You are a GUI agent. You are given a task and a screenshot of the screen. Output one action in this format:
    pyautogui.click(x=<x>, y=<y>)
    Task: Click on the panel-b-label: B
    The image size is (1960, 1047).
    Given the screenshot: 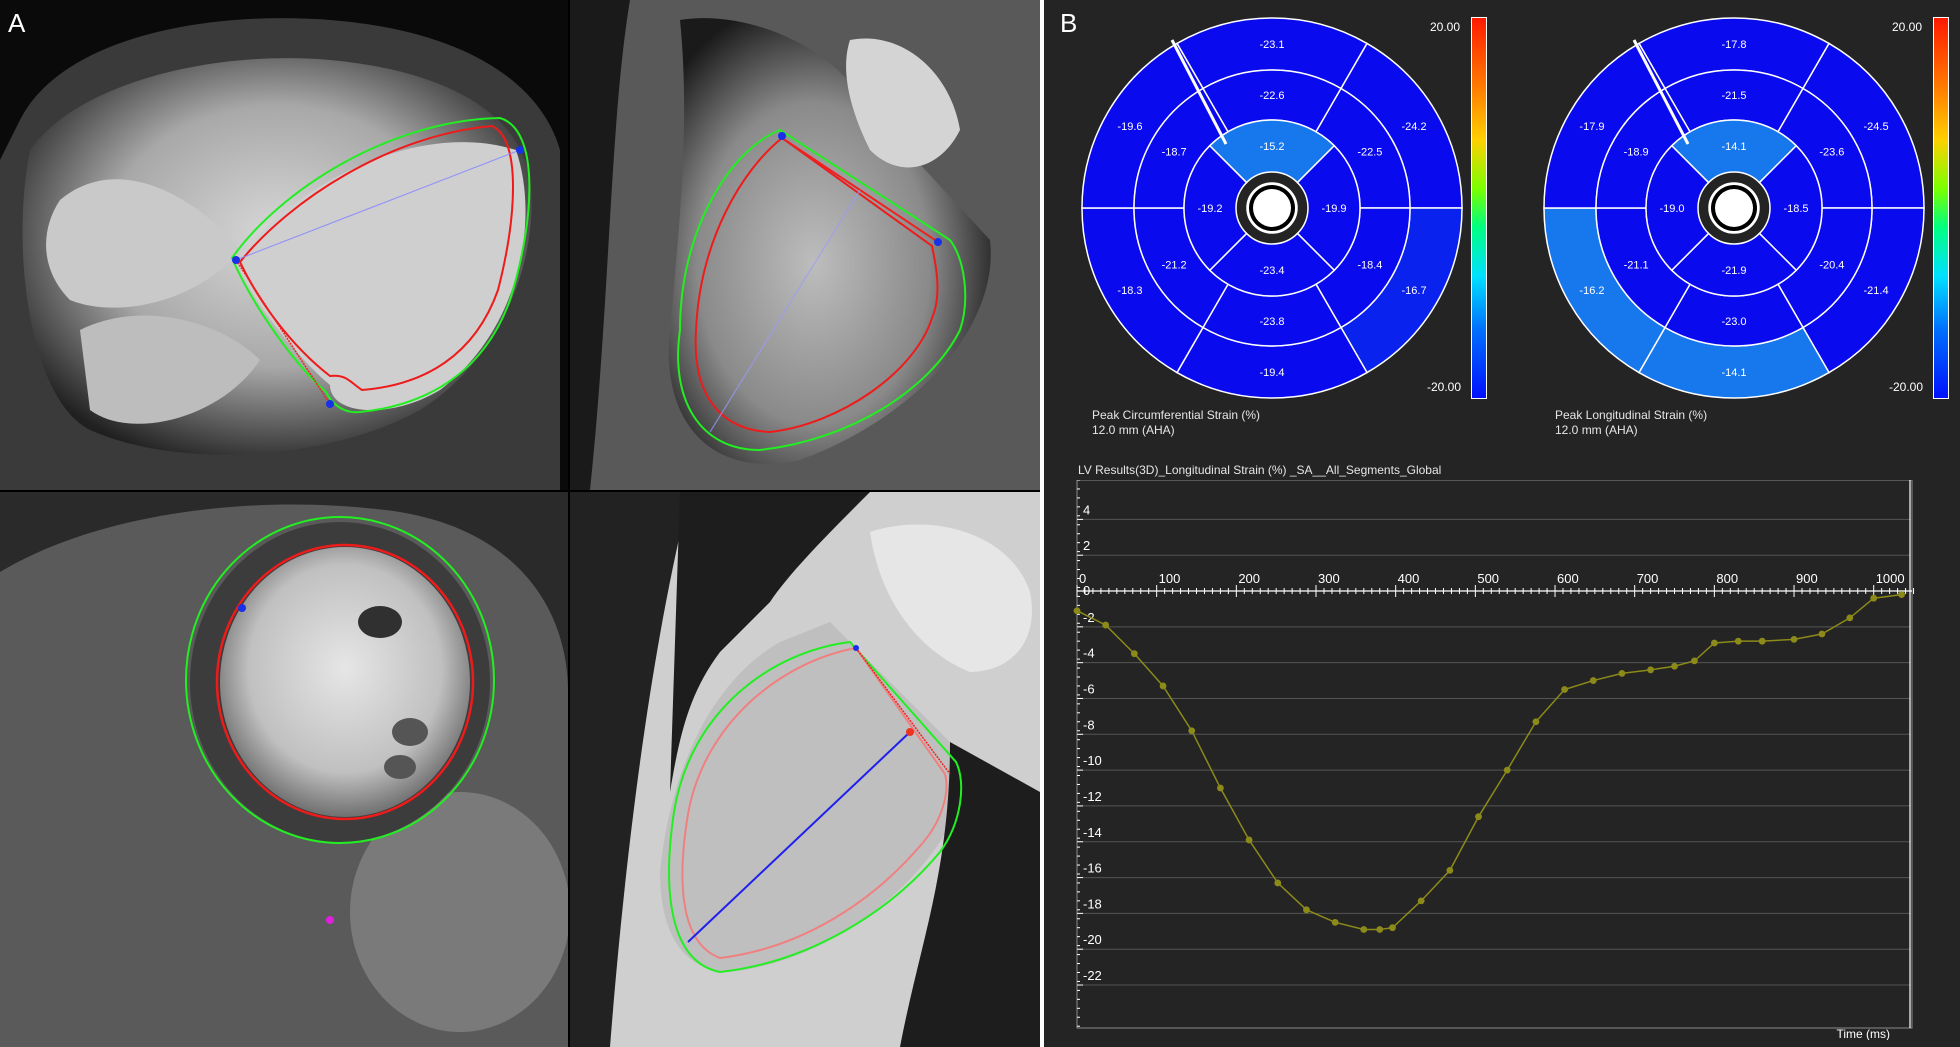 What is the action you would take?
    pyautogui.click(x=1069, y=23)
    